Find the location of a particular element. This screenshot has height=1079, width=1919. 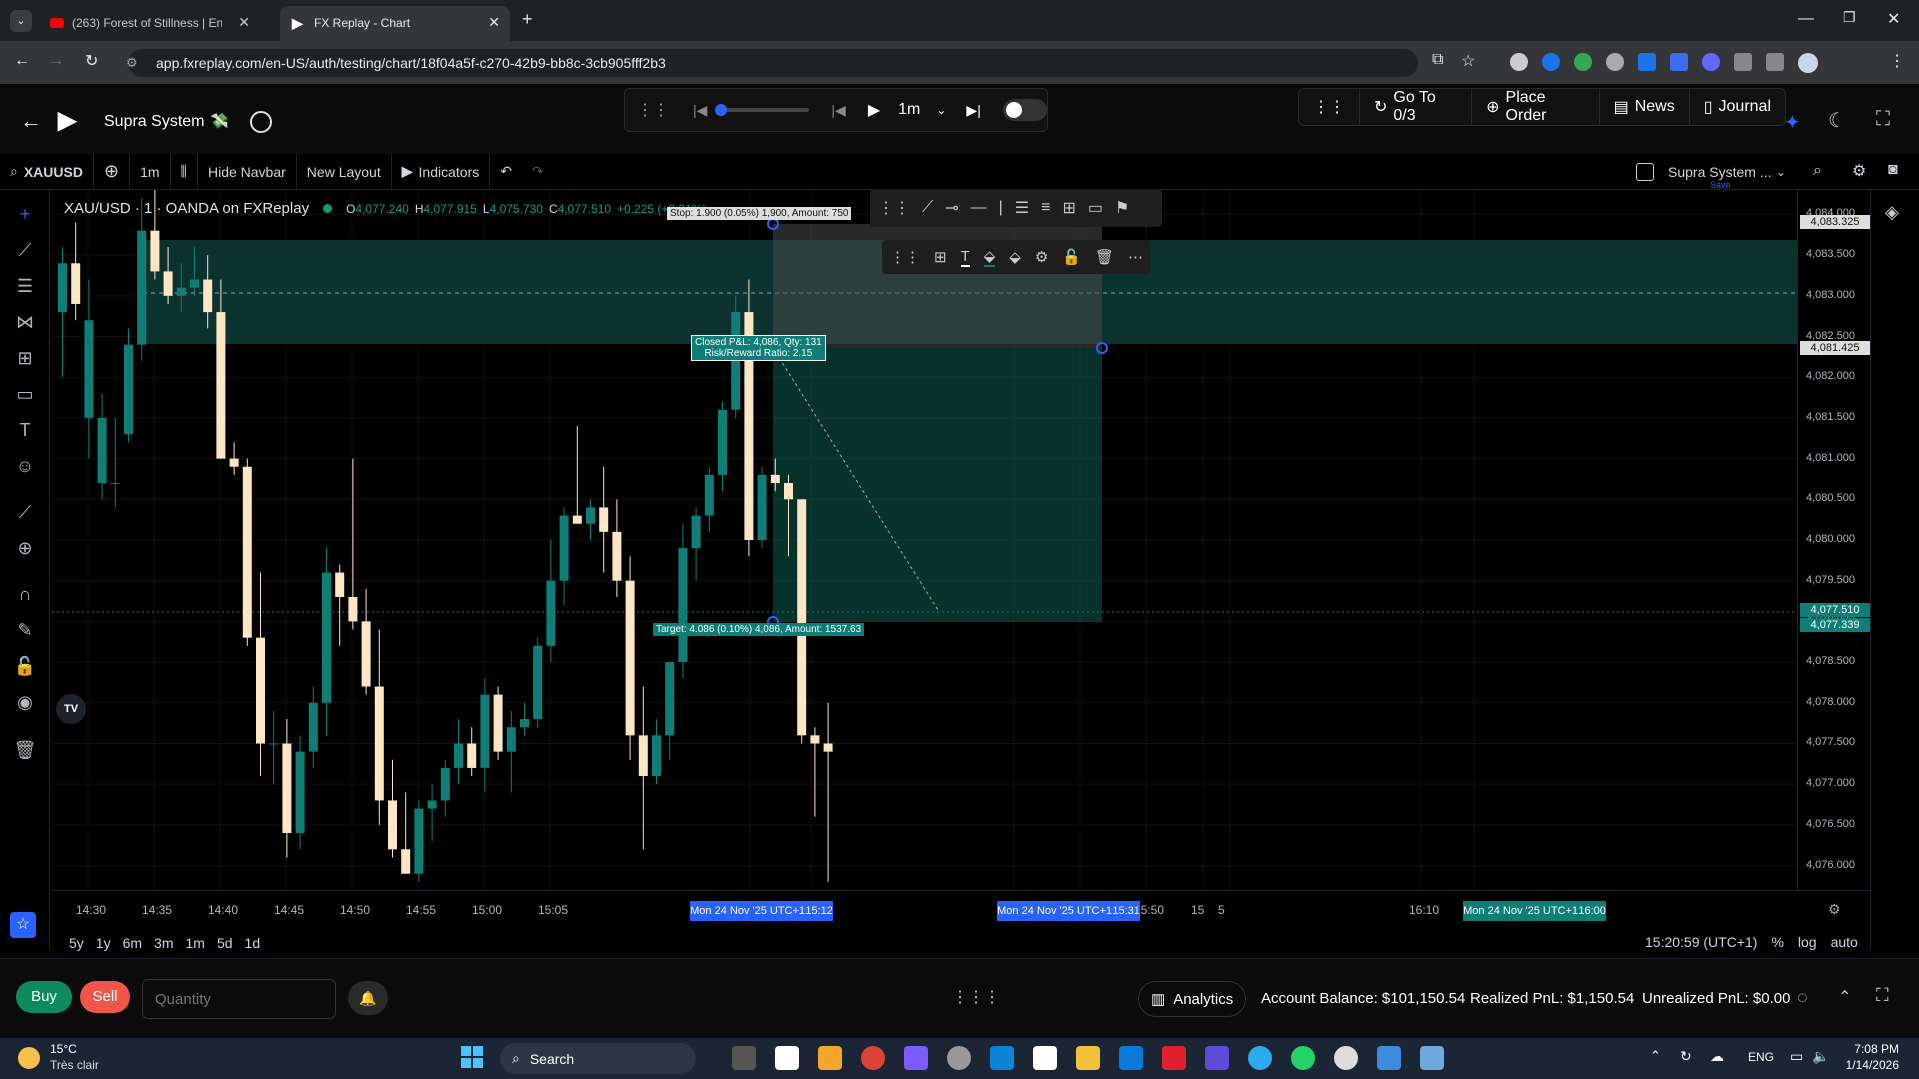

tradingview-app-icon is located at coordinates (787, 1058).